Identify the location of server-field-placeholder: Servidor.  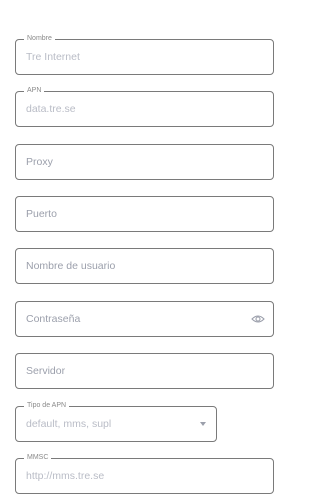
(46, 371).